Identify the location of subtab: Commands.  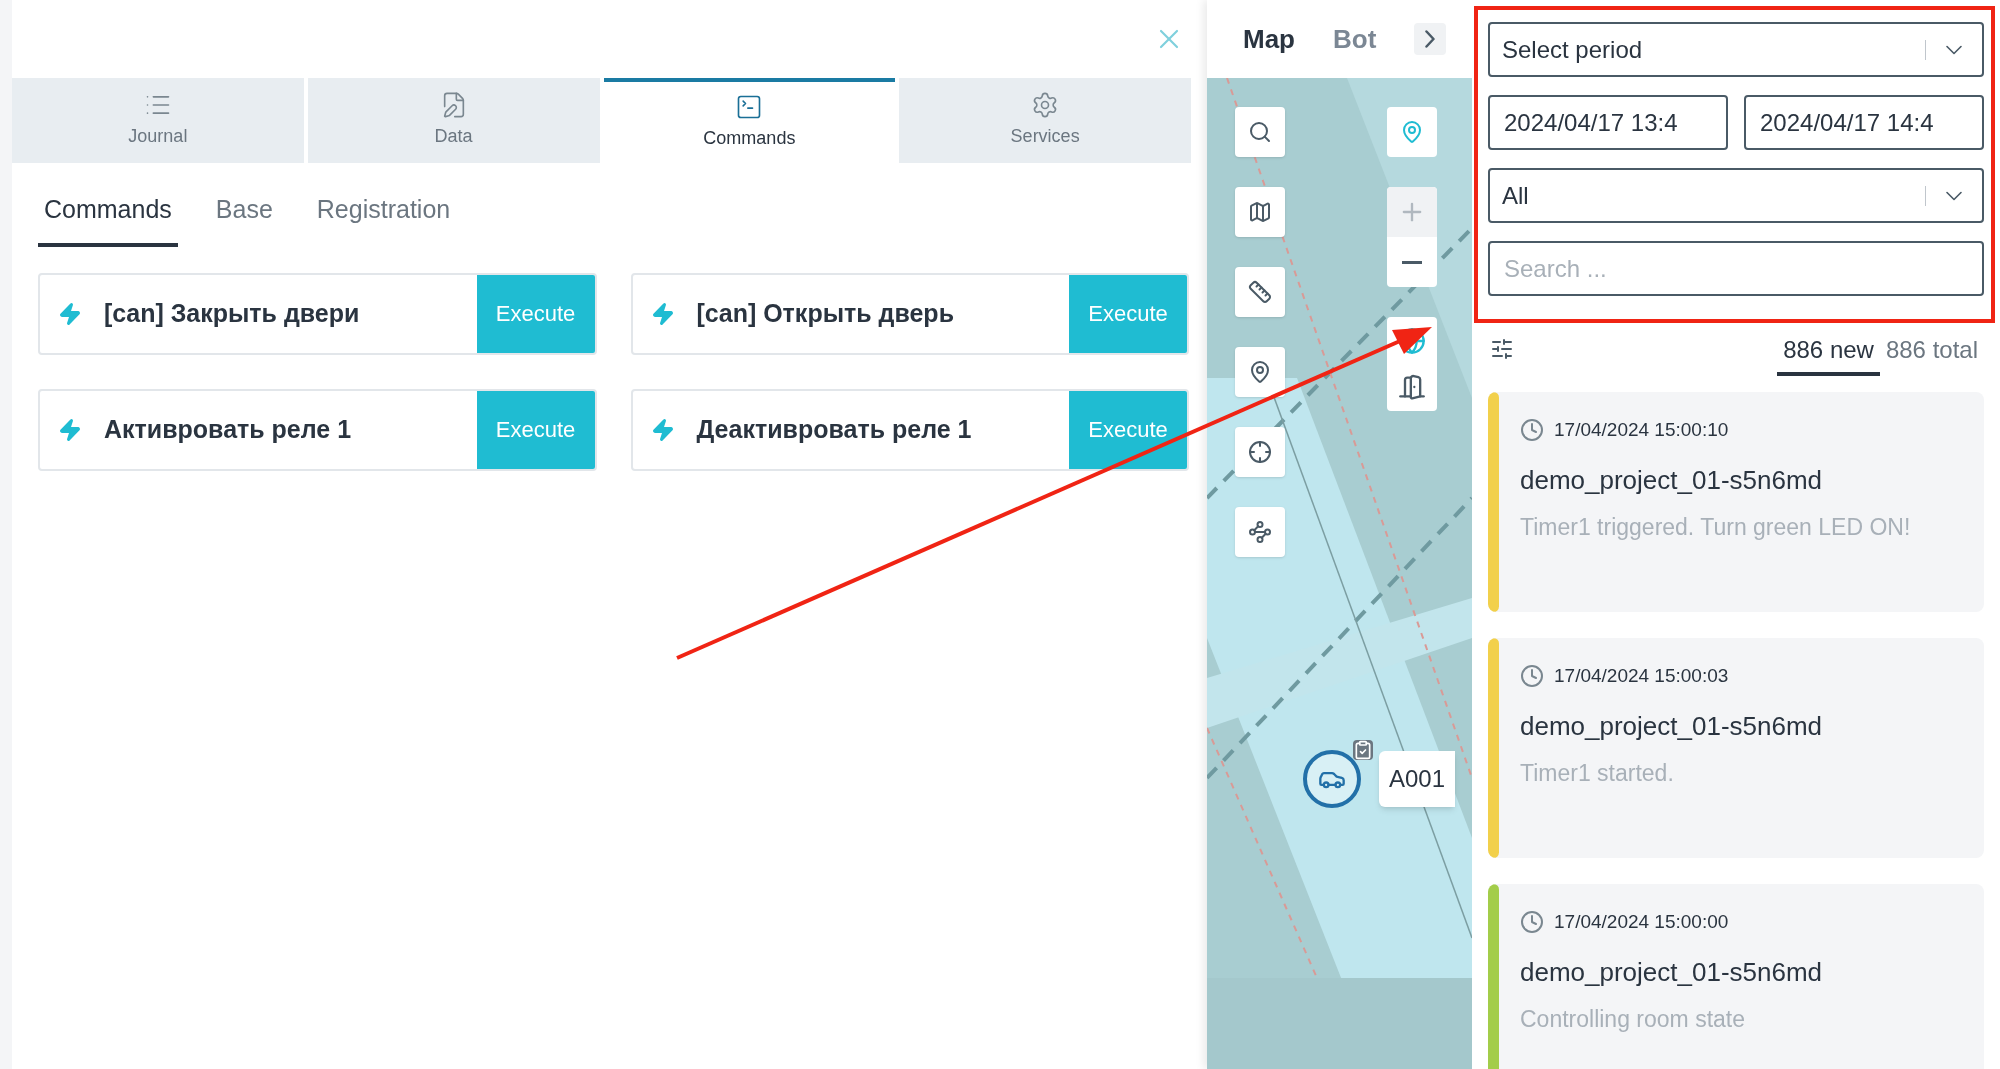
(108, 219).